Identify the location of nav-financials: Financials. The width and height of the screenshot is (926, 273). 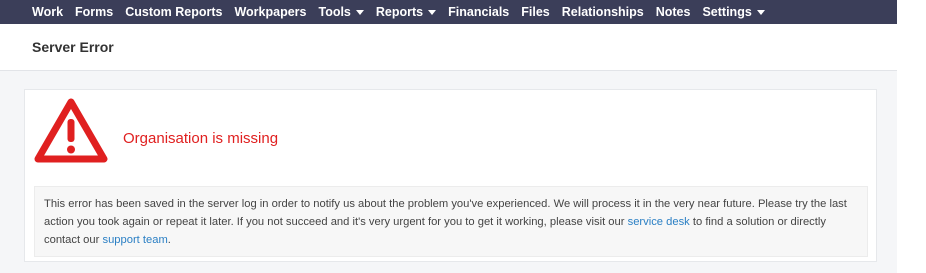
(478, 12).